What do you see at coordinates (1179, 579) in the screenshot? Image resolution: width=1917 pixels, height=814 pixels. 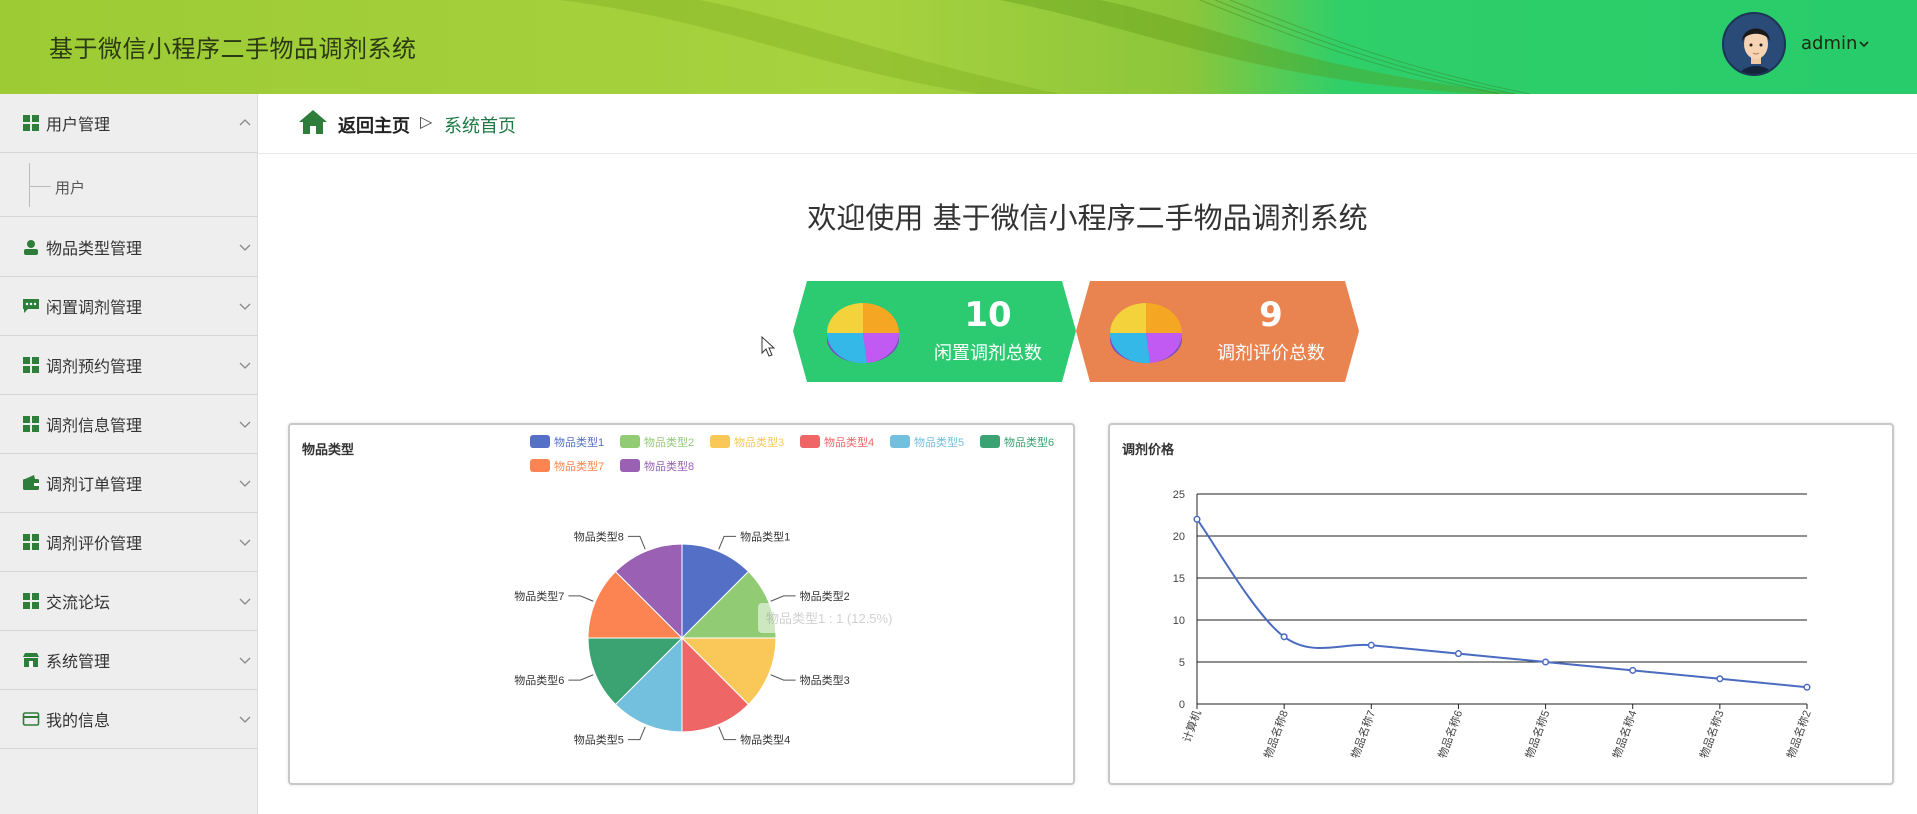 I see `y-tick-label: 15` at bounding box center [1179, 579].